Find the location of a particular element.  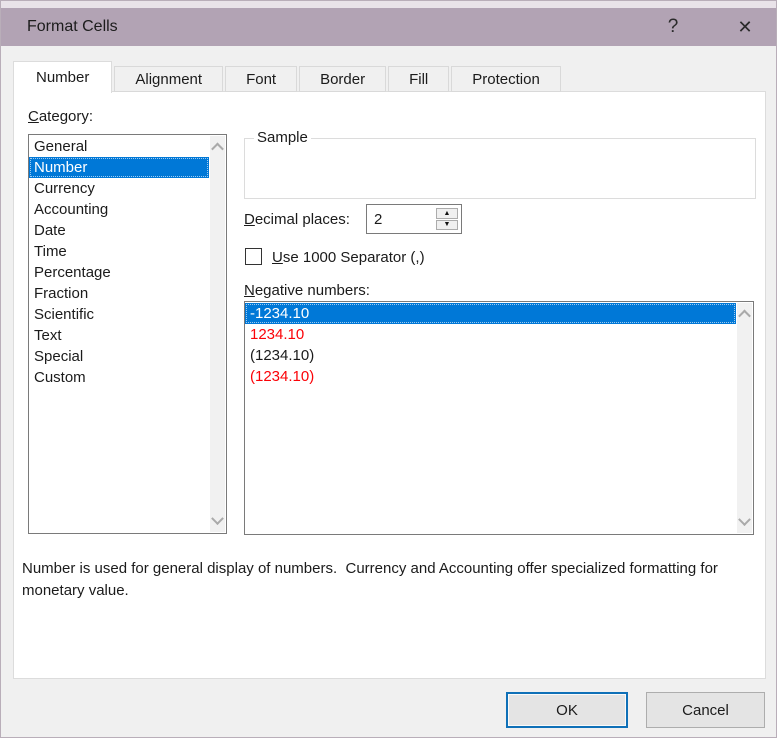

decimal-places-input: 2 ▲ ▼ is located at coordinates (414, 219).